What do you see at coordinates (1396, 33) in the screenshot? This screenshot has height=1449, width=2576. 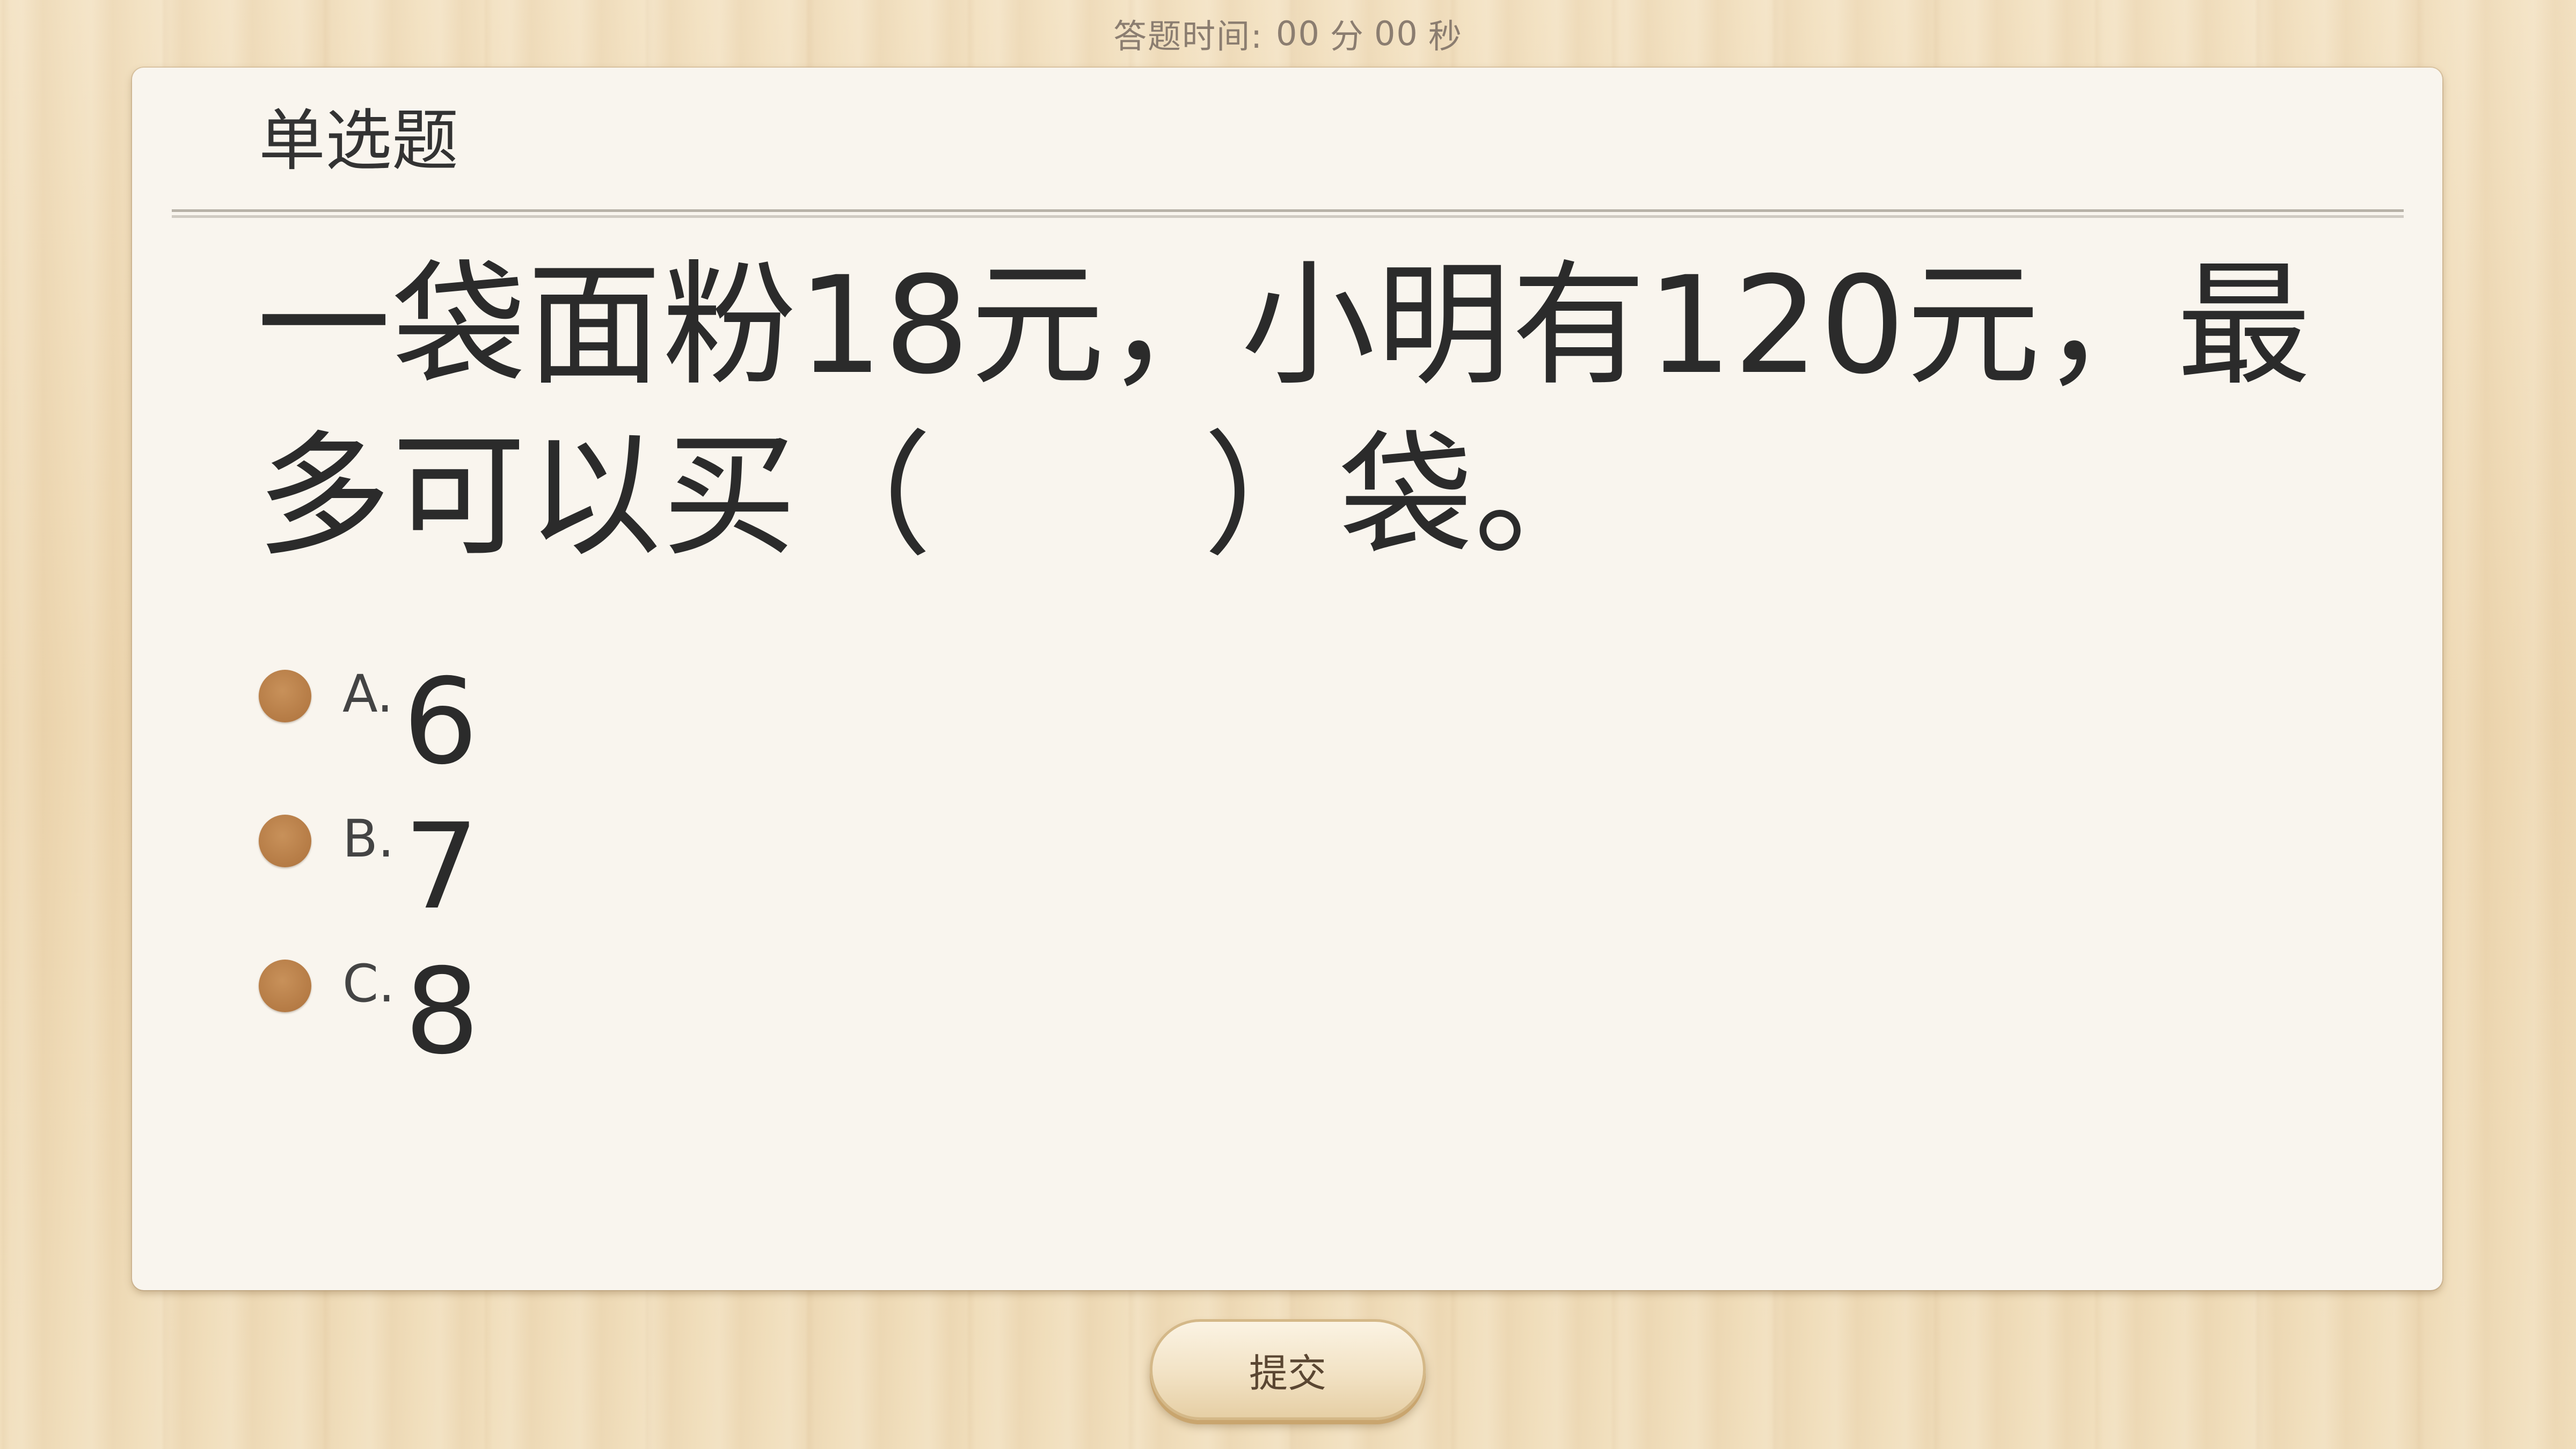 I see `timer-seconds: 00` at bounding box center [1396, 33].